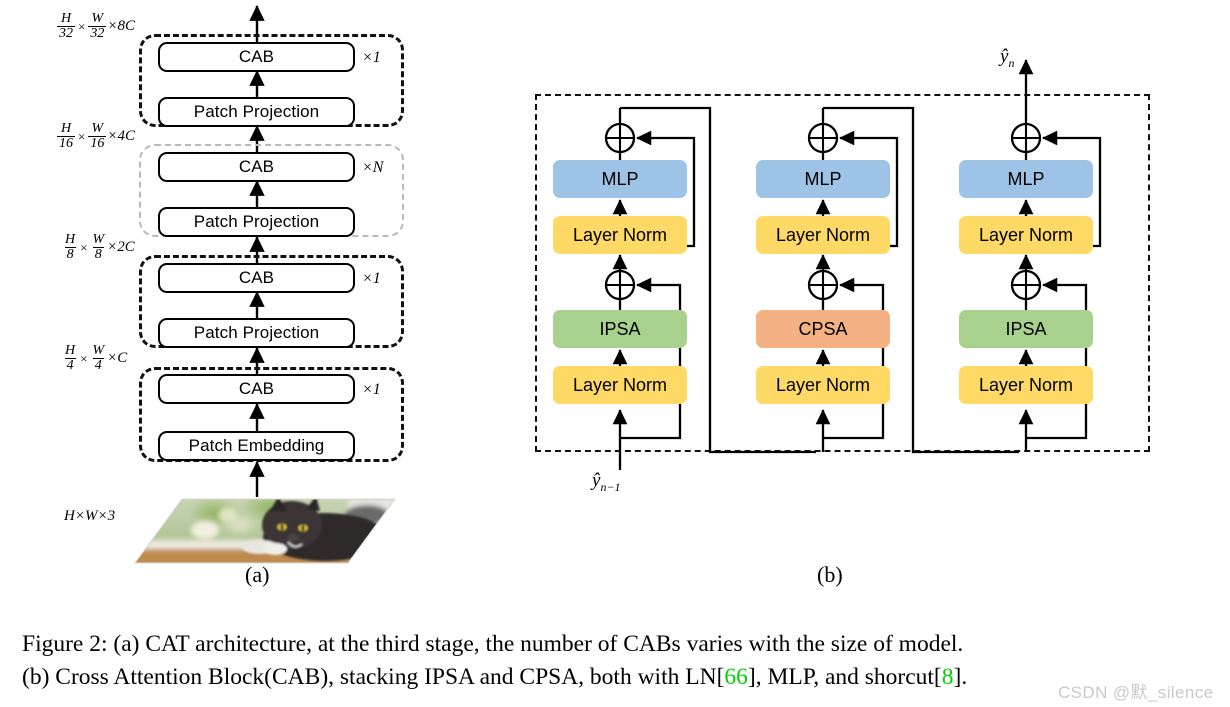 The width and height of the screenshot is (1230, 707). I want to click on dim-label-stage2: H 8 × W 8 ×2C, so click(99, 247).